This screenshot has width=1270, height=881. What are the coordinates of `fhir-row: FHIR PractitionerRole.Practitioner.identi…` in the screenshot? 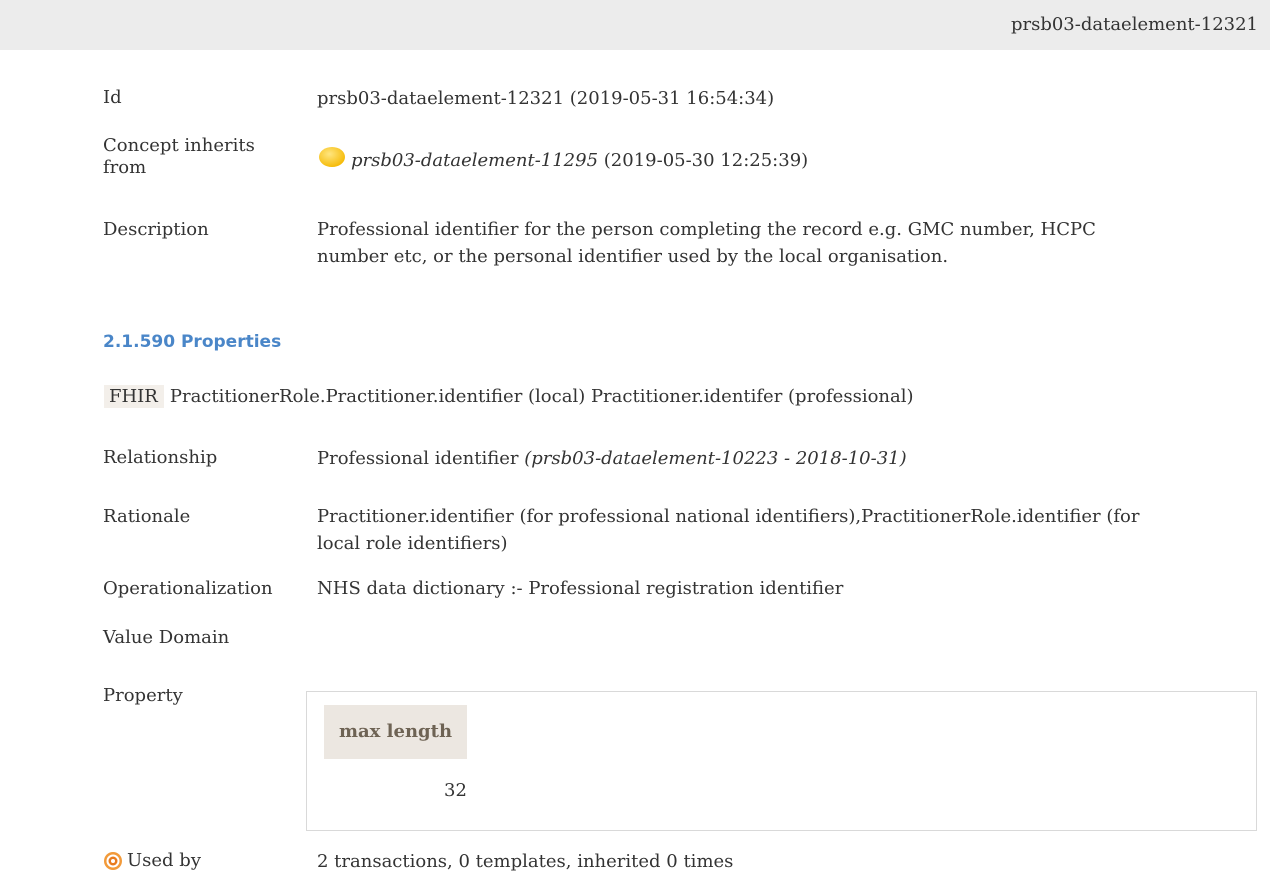 It's located at (509, 396).